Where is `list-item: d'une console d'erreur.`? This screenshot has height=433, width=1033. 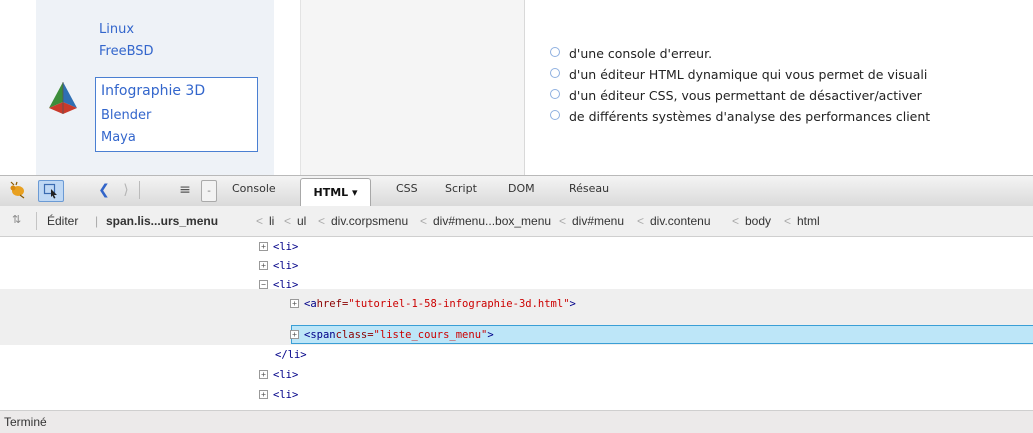 list-item: d'une console d'erreur. is located at coordinates (740, 56).